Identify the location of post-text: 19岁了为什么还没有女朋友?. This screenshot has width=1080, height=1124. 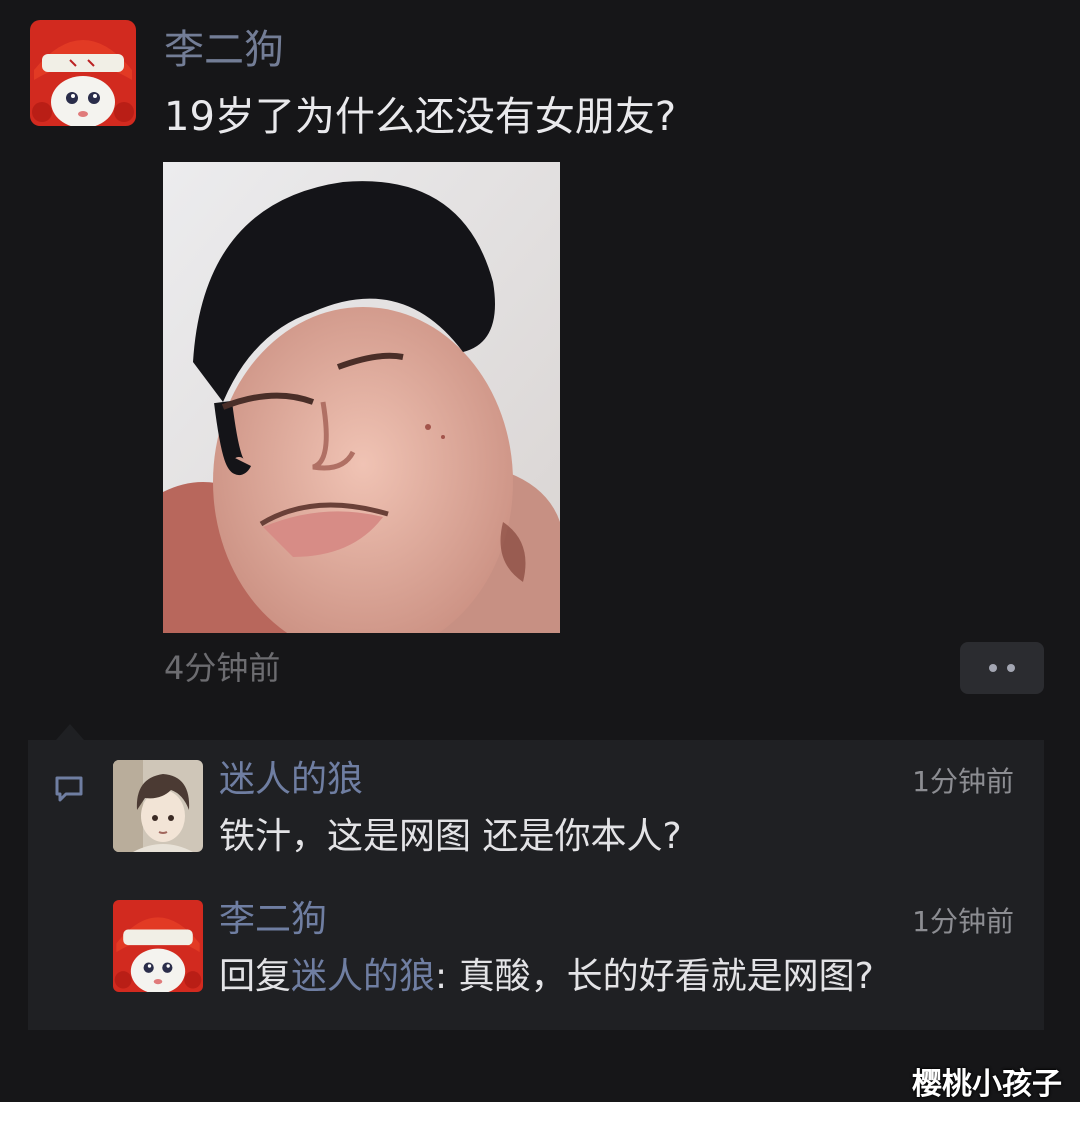
(420, 117).